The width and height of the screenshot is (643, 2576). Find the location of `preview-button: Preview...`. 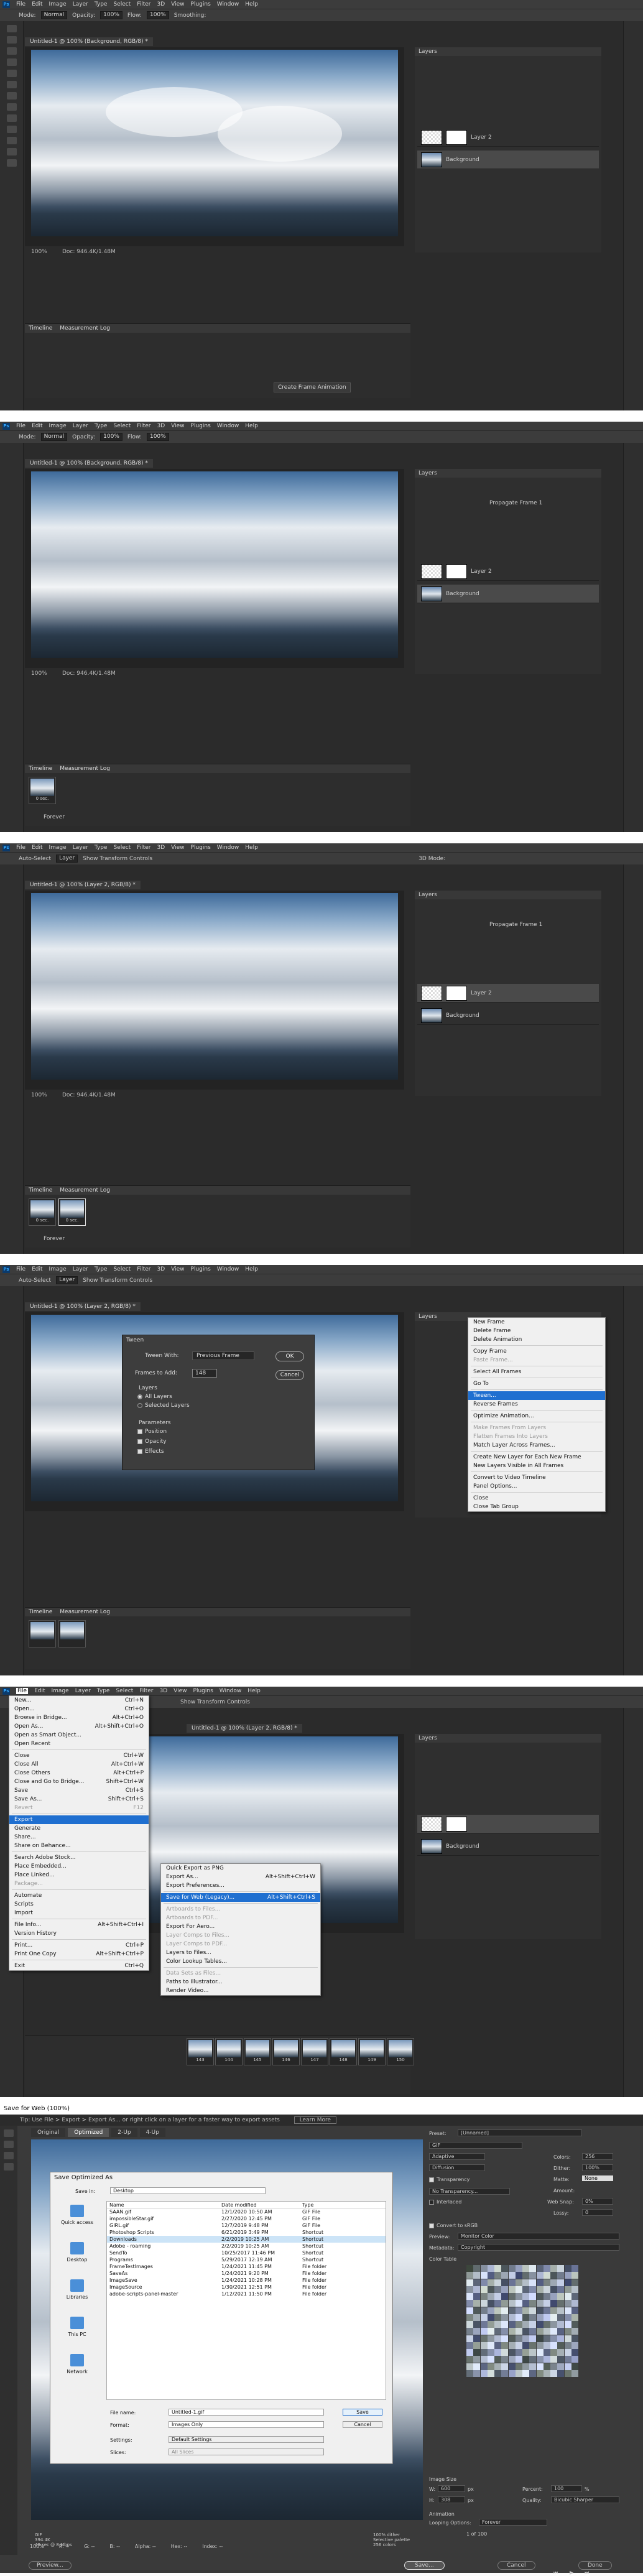

preview-button: Preview... is located at coordinates (51, 2566).